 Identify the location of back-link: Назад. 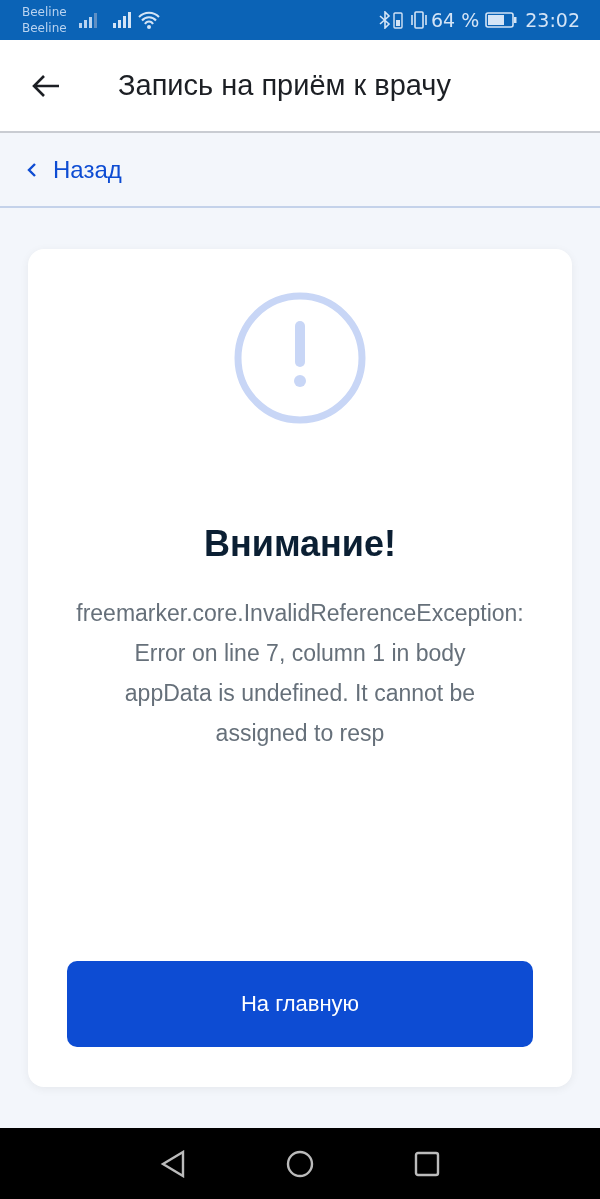
(74, 169).